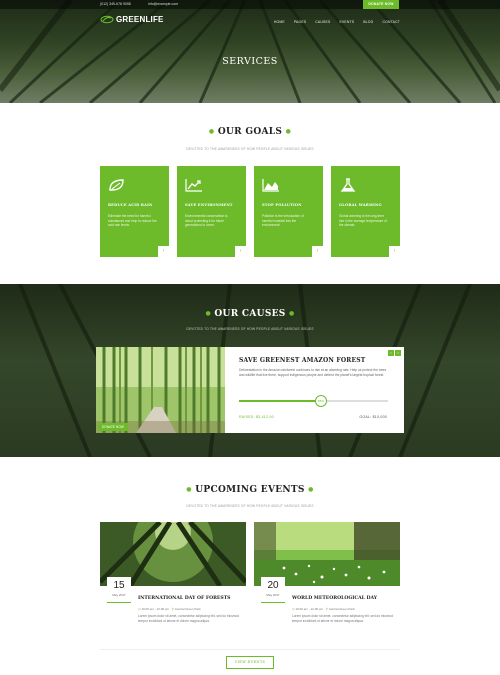  I want to click on event-date: 20 May 2017, so click(273, 590).